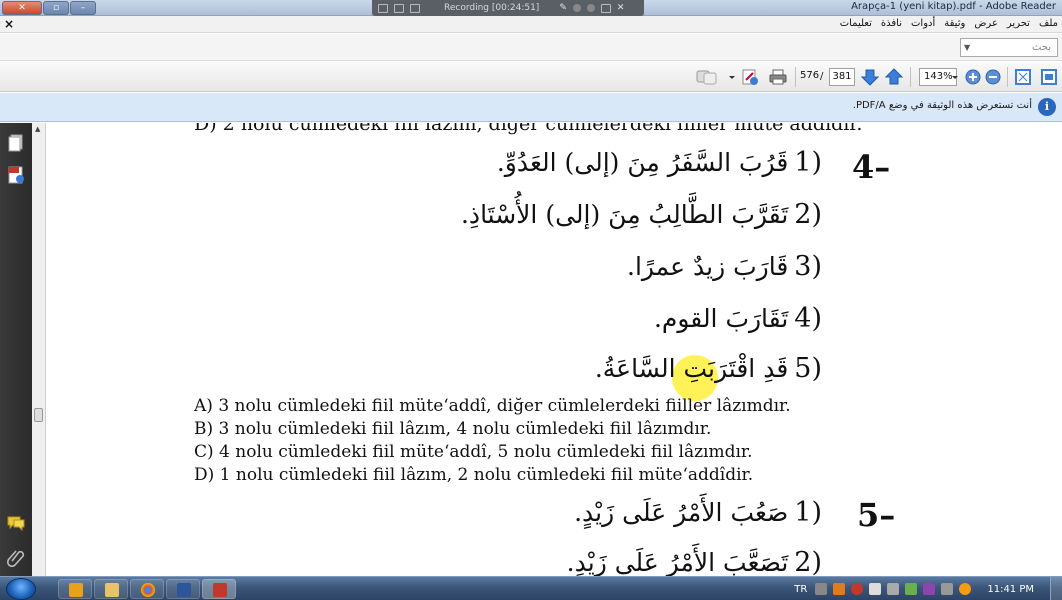 Image resolution: width=1062 pixels, height=600 pixels. What do you see at coordinates (605, 8) in the screenshot?
I see `camera-icon` at bounding box center [605, 8].